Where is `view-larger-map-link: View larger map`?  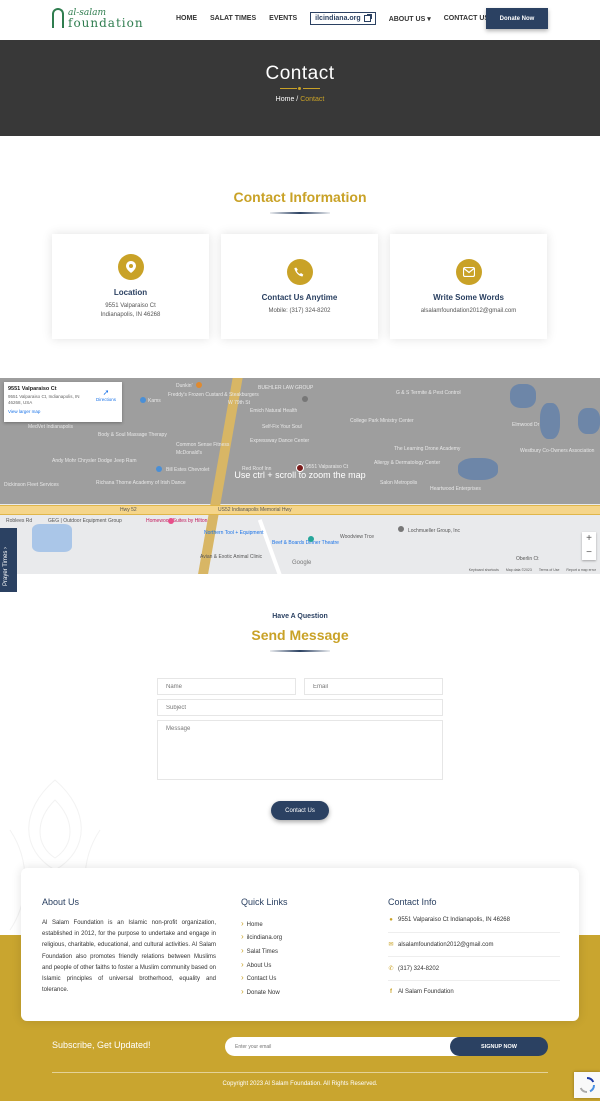
view-larger-map-link: View larger map is located at coordinates (63, 411).